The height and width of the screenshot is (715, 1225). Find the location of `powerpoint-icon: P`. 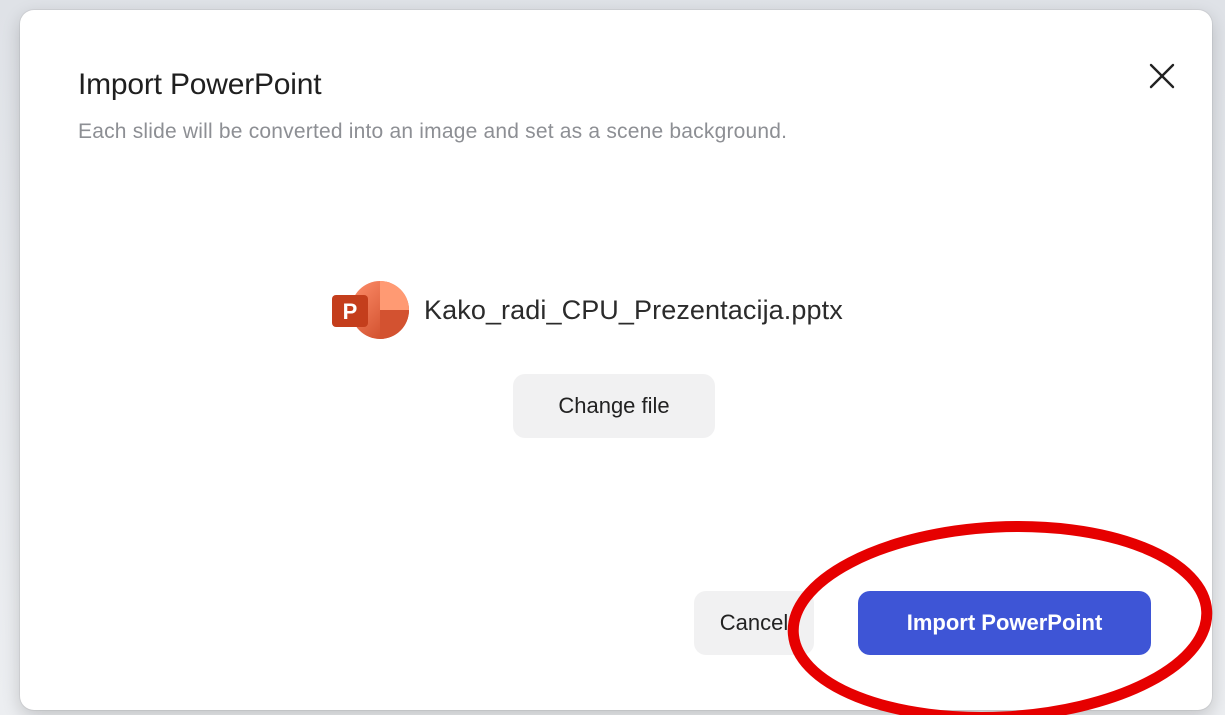

powerpoint-icon: P is located at coordinates (371, 310).